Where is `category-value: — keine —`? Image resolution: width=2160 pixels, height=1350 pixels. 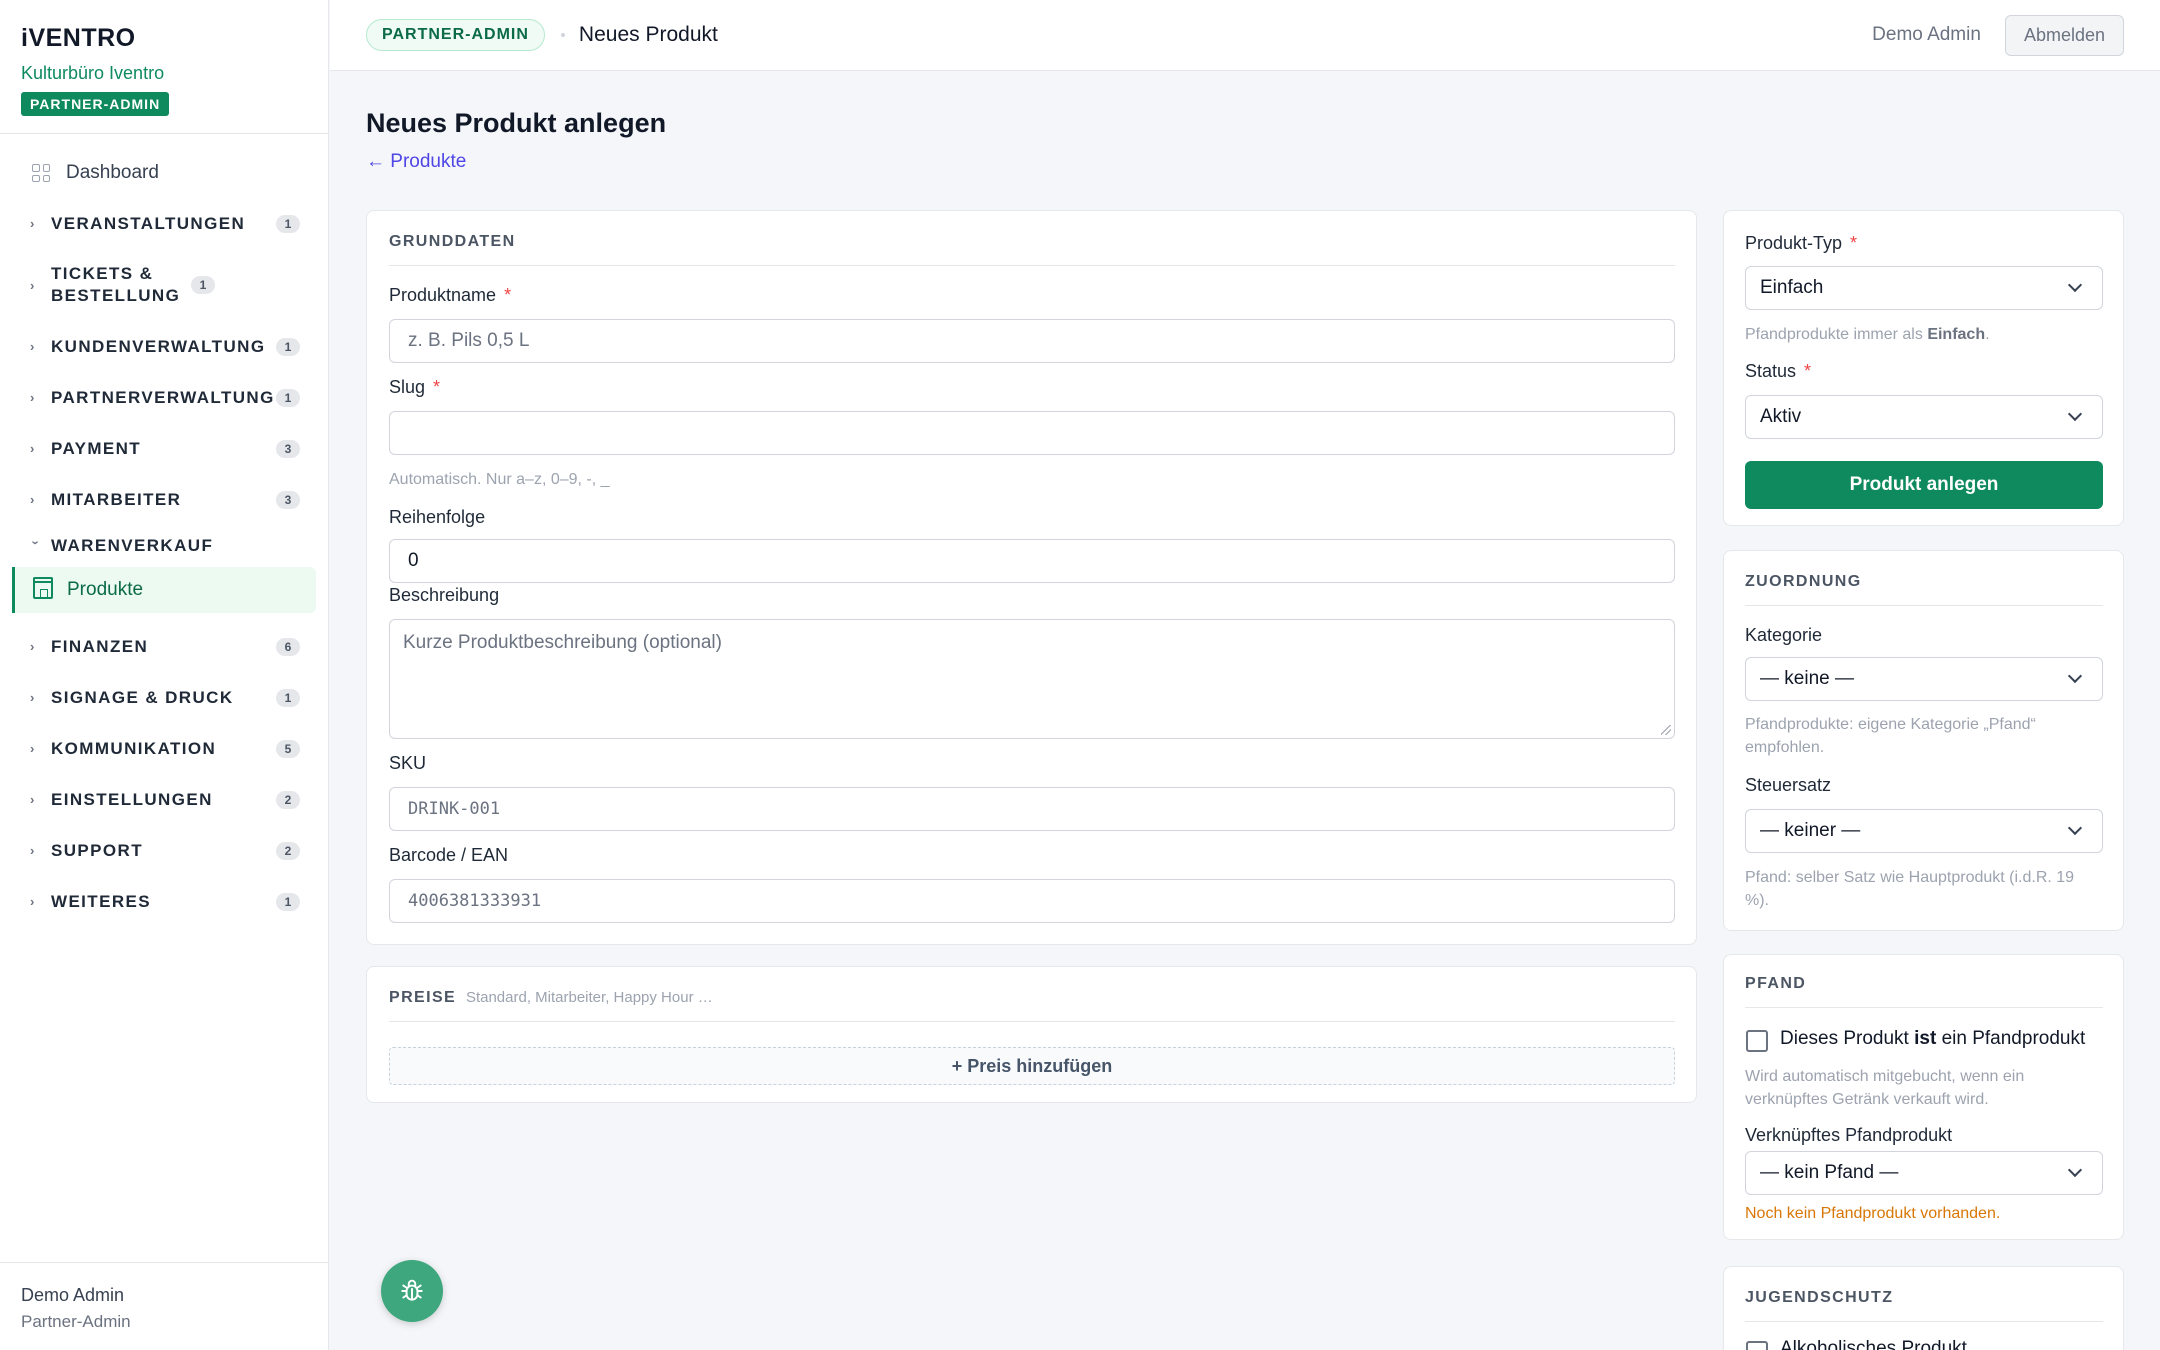
category-value: — keine — is located at coordinates (1807, 678).